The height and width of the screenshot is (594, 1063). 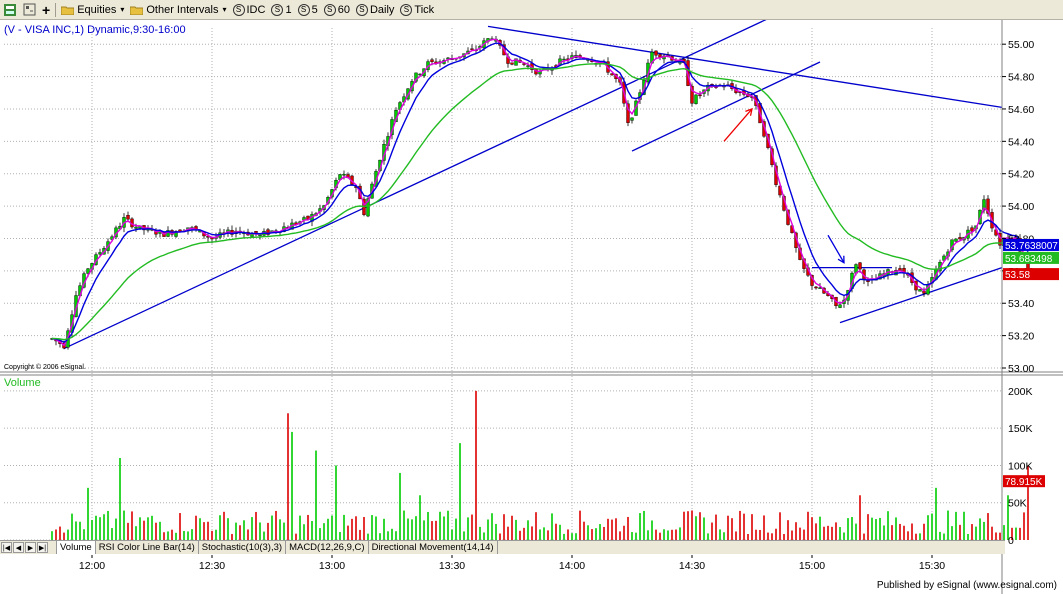 I want to click on interval-button-daily: S Daily, so click(x=375, y=10).